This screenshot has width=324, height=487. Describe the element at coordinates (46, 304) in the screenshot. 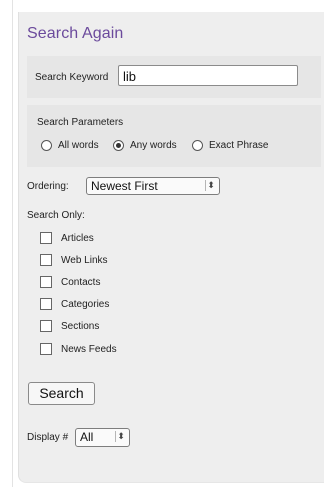

I see `checkbox-categories-control` at that location.